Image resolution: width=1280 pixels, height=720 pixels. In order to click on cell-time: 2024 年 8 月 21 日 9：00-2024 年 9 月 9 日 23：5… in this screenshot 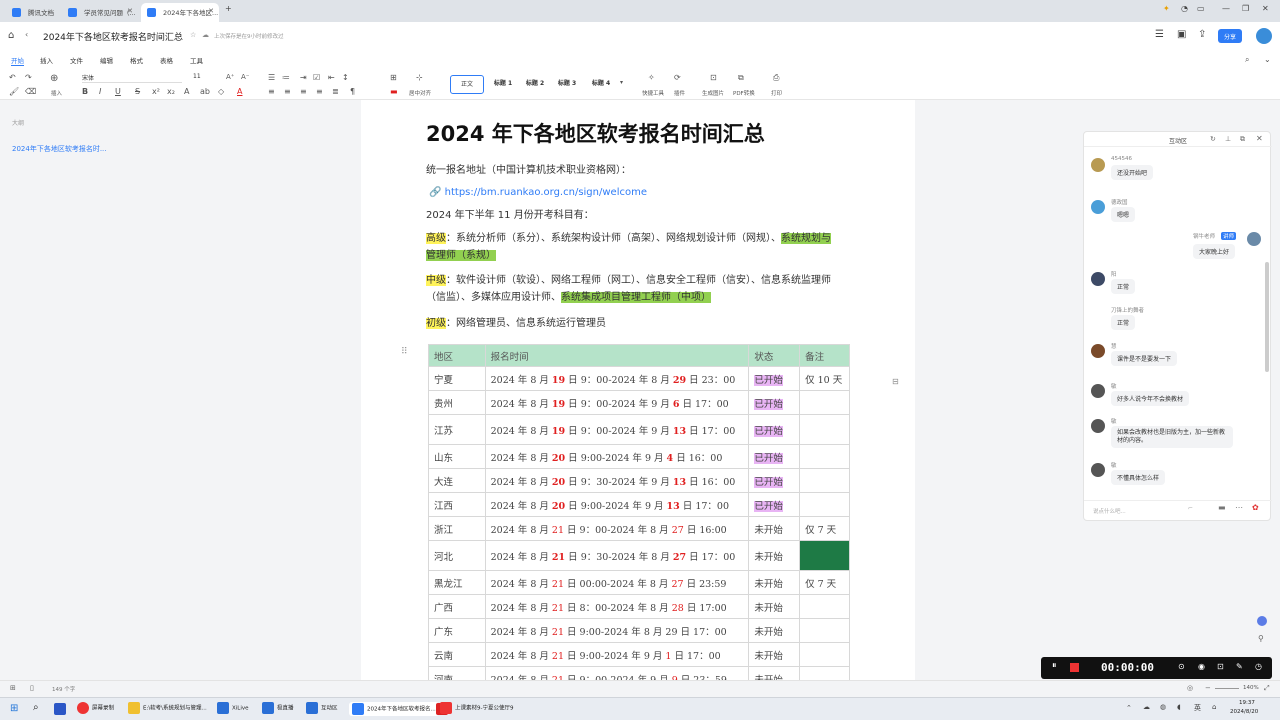, I will do `click(617, 673)`.